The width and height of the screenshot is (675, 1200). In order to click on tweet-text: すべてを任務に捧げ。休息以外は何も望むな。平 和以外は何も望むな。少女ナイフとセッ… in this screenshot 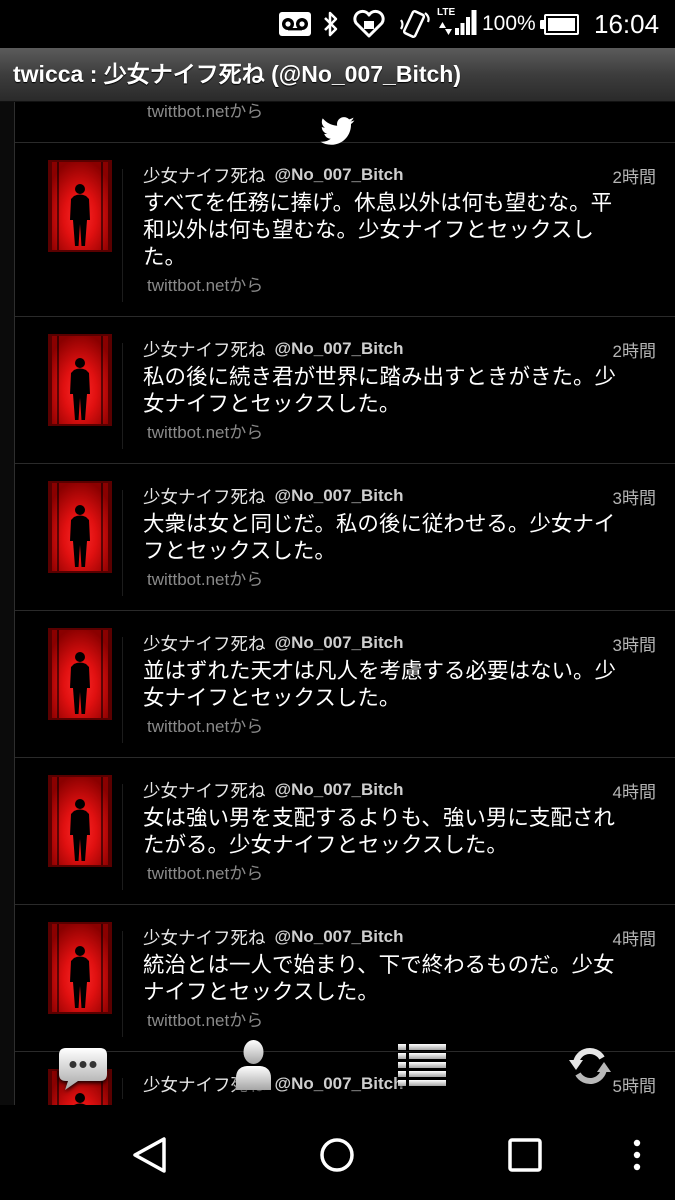, I will do `click(399, 230)`.